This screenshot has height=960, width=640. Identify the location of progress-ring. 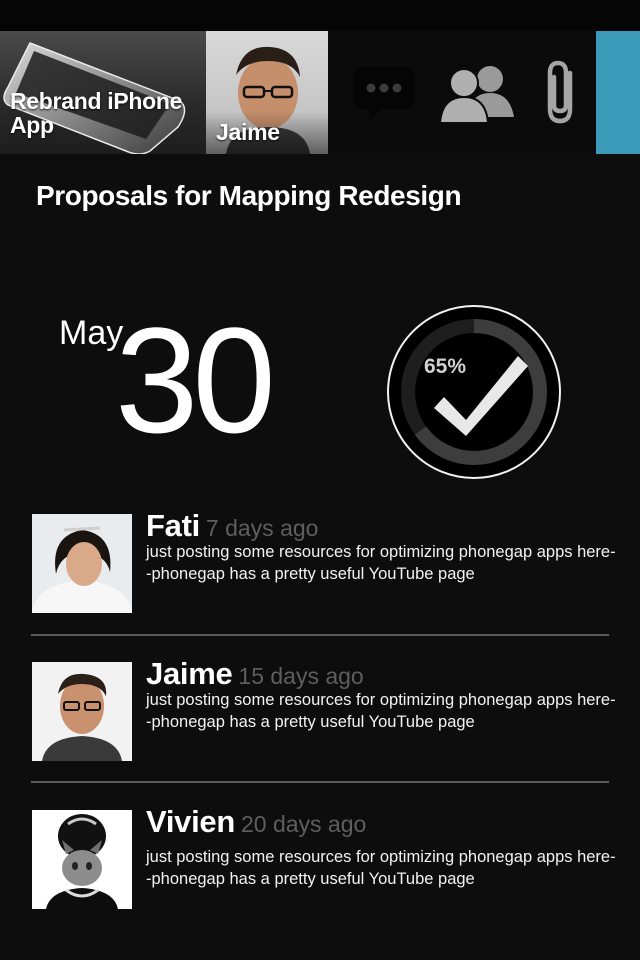
(474, 392).